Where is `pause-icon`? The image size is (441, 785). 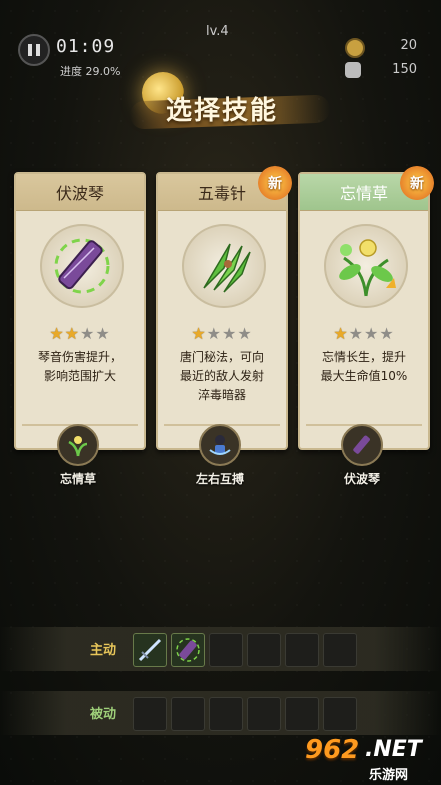
pause-icon is located at coordinates (30, 50).